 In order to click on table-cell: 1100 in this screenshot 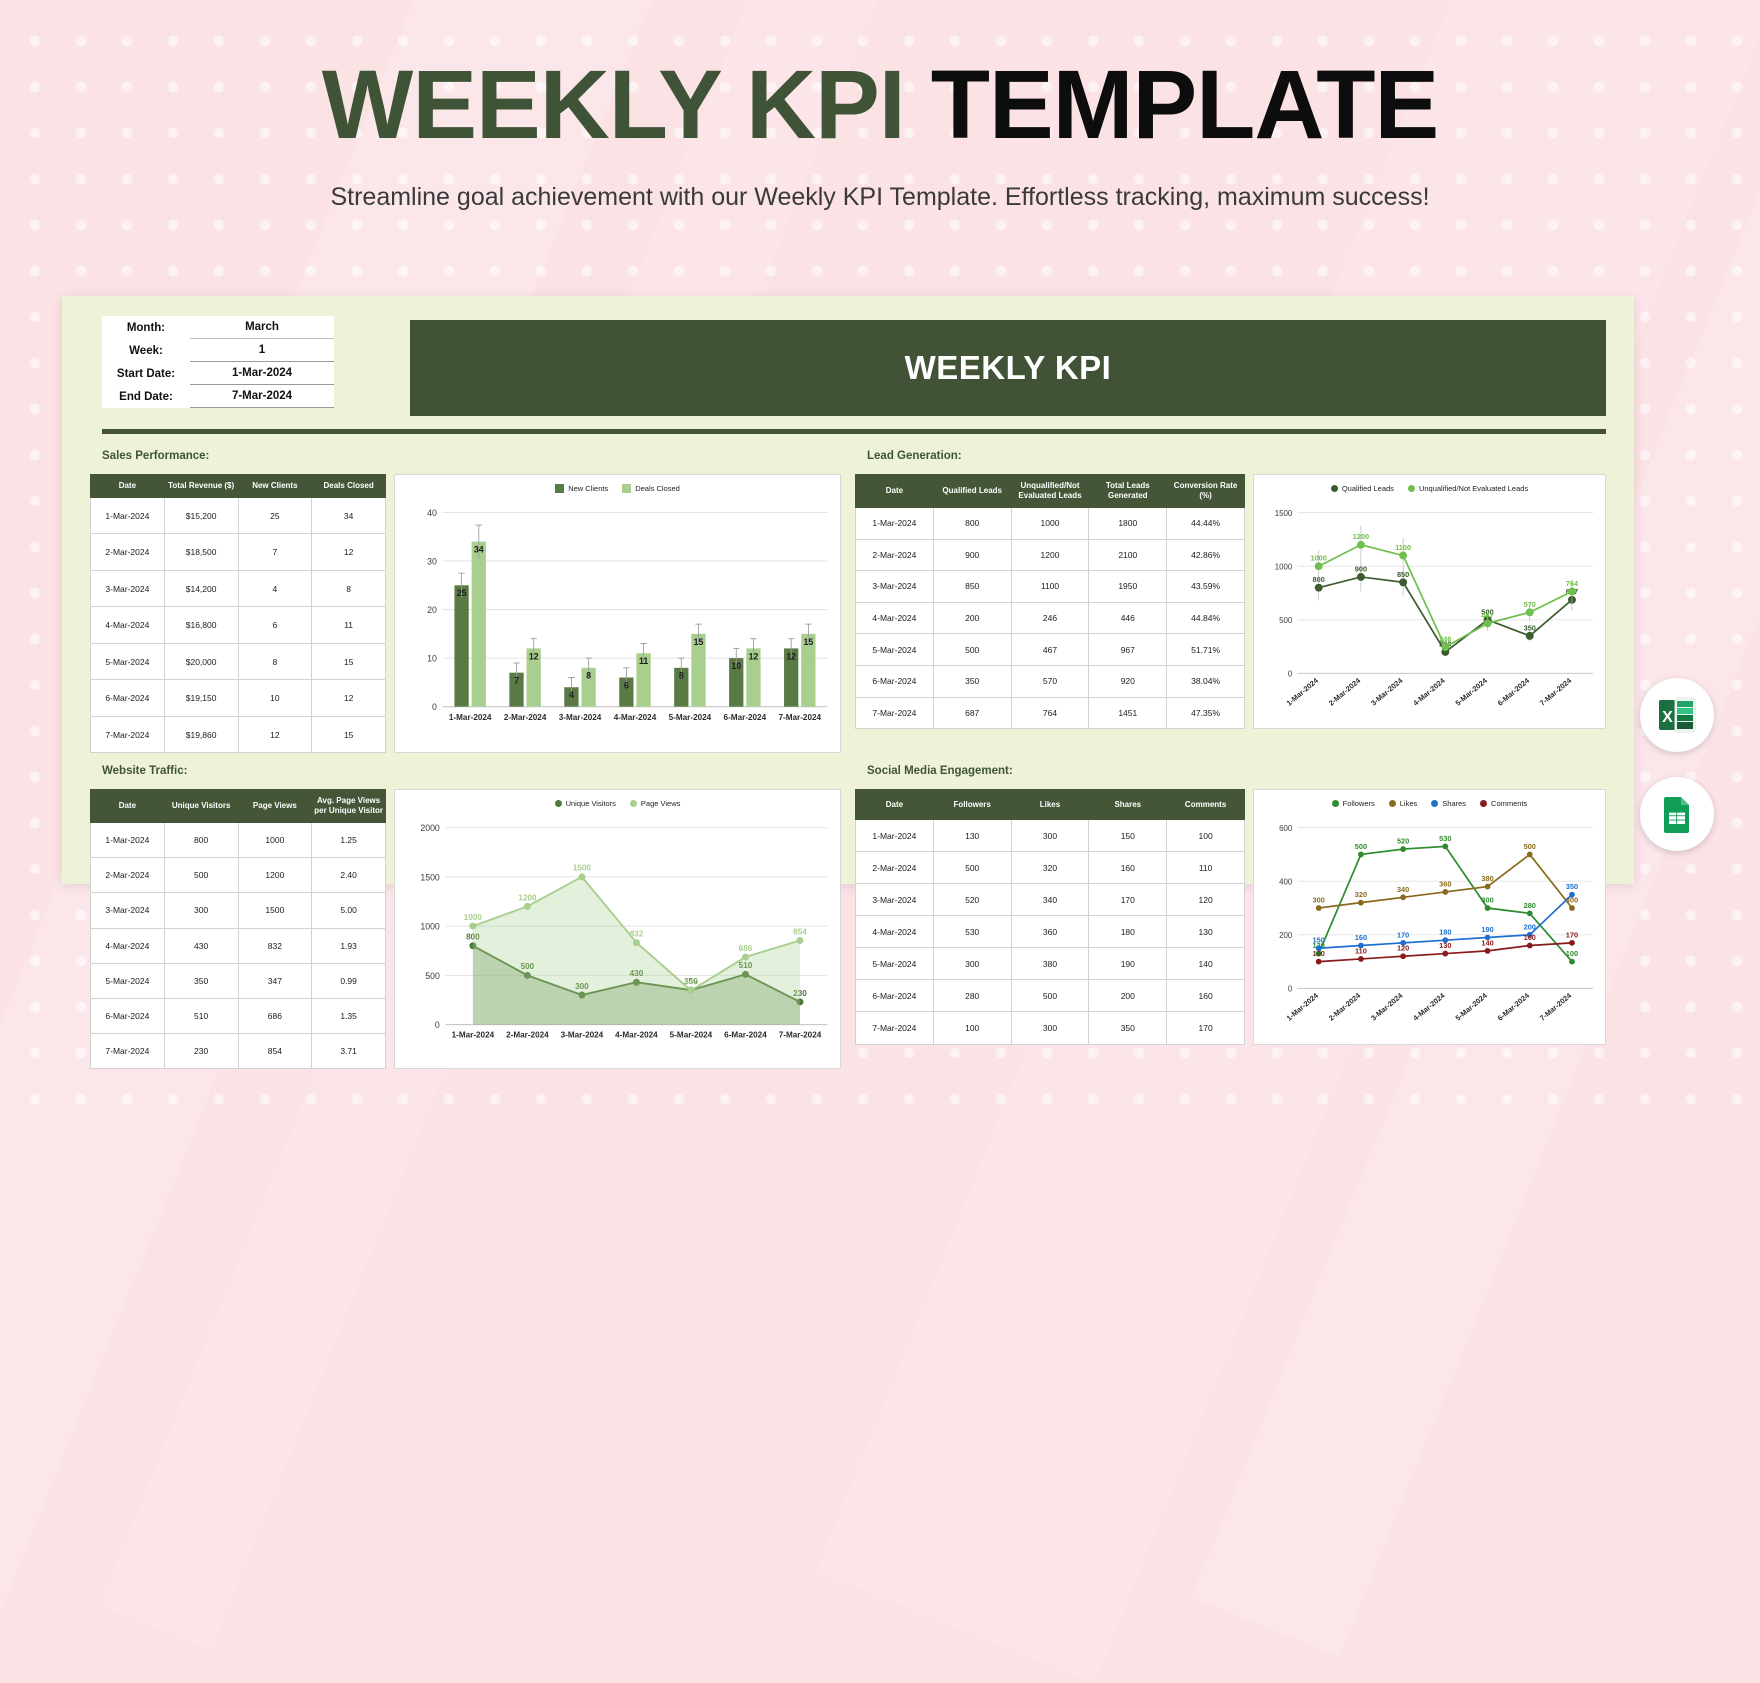, I will do `click(1050, 586)`.